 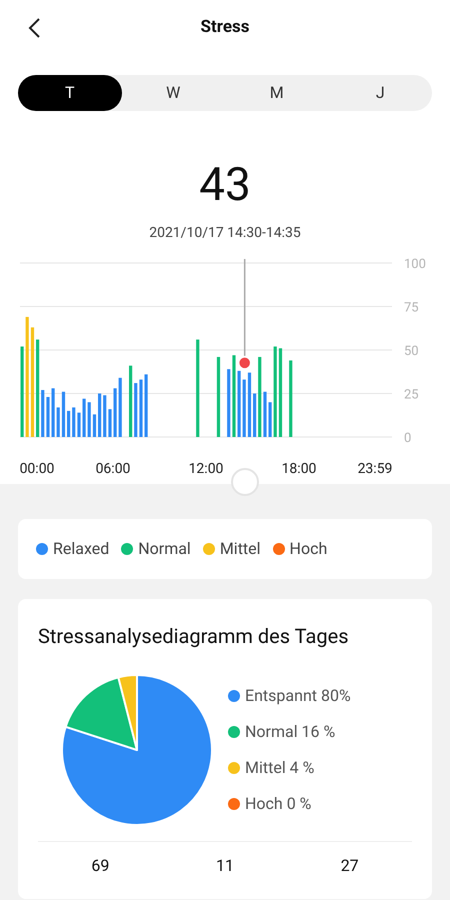 I want to click on x-tick-label: 18:00, so click(x=299, y=469).